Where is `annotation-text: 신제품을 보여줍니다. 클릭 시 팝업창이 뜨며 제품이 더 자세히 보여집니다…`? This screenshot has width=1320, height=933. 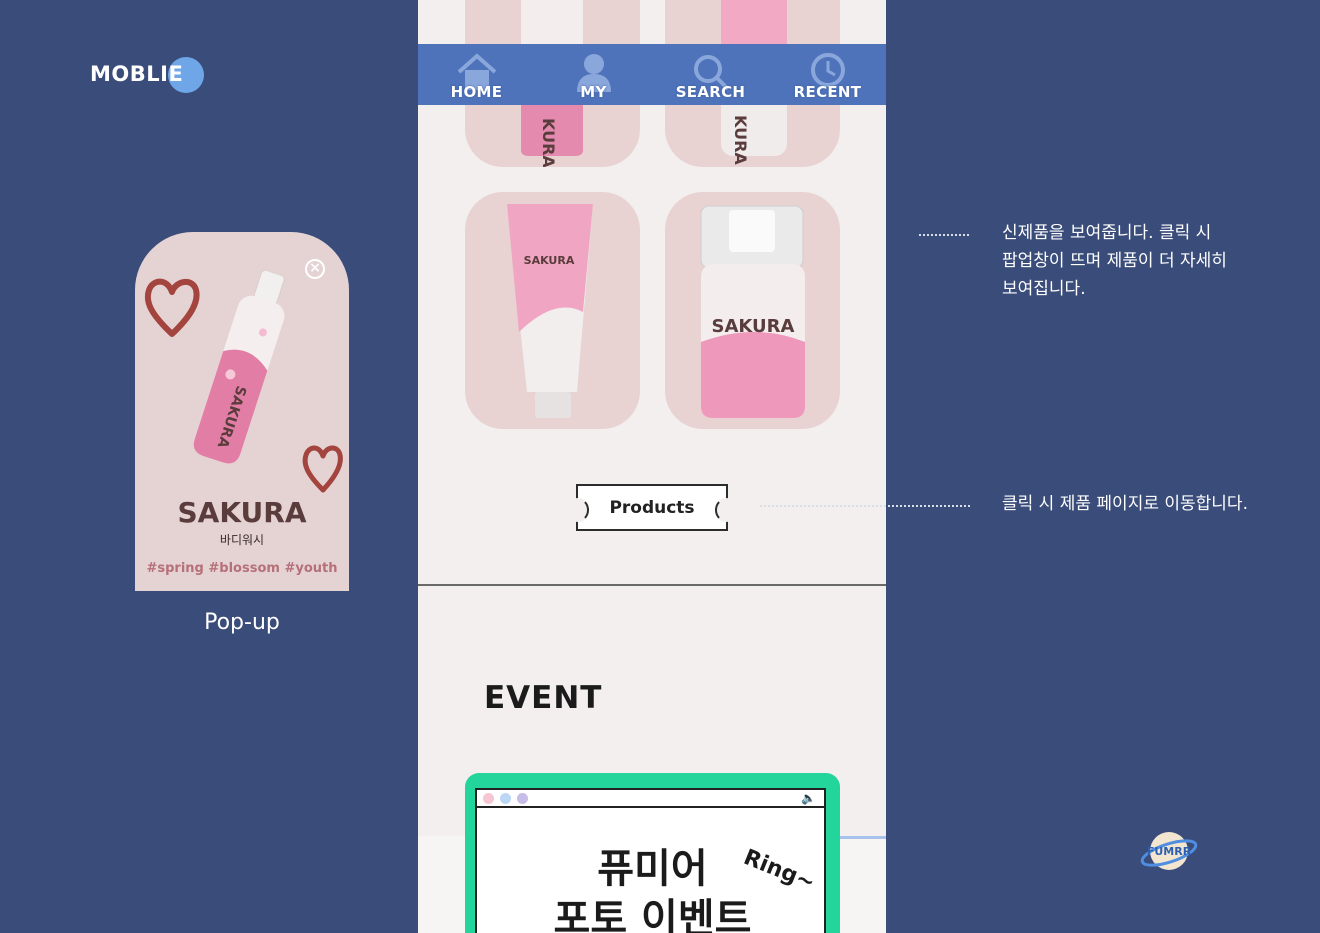 annotation-text: 신제품을 보여줍니다. 클릭 시 팝업창이 뜨며 제품이 더 자세히 보여집니다… is located at coordinates (1114, 261).